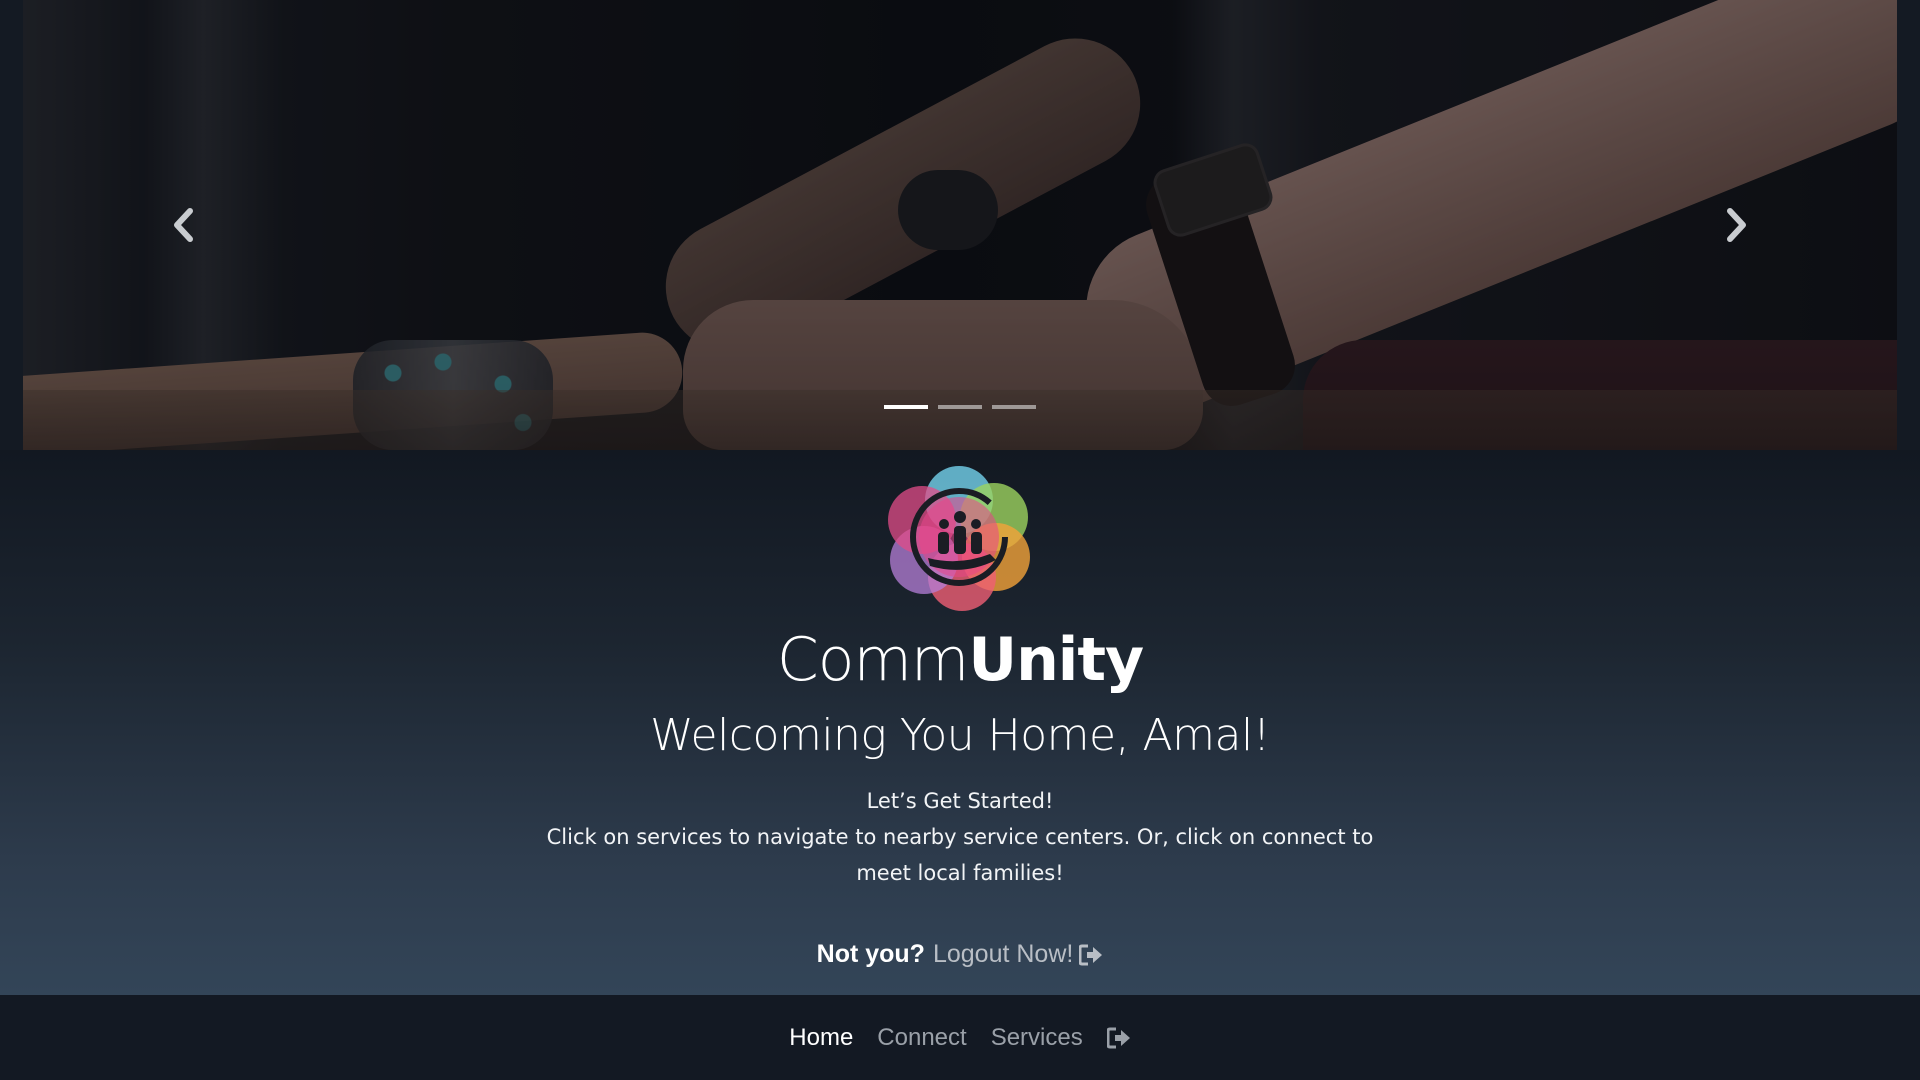 The image size is (1920, 1080). I want to click on welcome-heading: Welcoming You Home, Amal!, so click(960, 735).